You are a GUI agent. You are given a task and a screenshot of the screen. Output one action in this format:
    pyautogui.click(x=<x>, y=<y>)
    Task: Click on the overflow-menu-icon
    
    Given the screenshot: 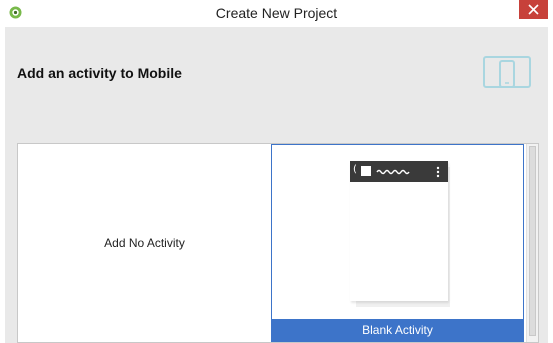 What is the action you would take?
    pyautogui.click(x=438, y=172)
    